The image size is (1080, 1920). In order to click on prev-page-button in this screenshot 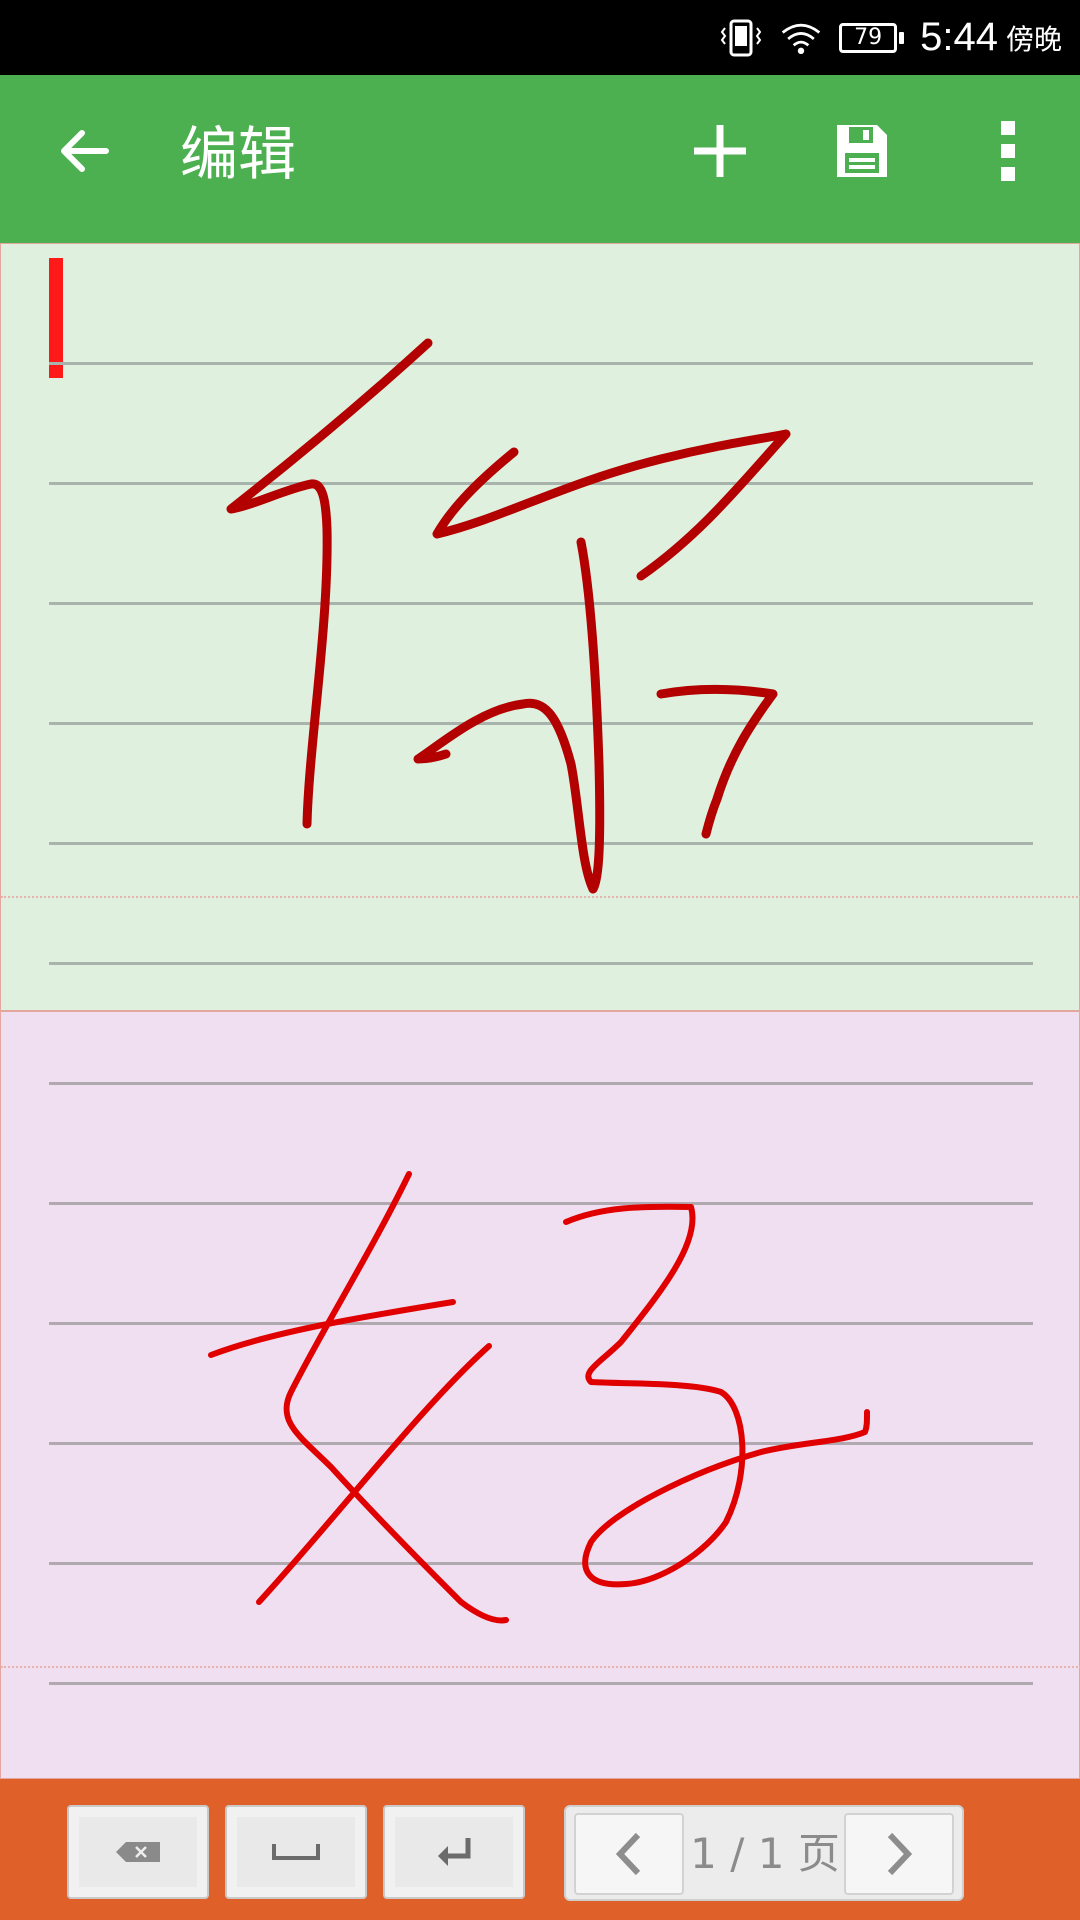, I will do `click(629, 1854)`.